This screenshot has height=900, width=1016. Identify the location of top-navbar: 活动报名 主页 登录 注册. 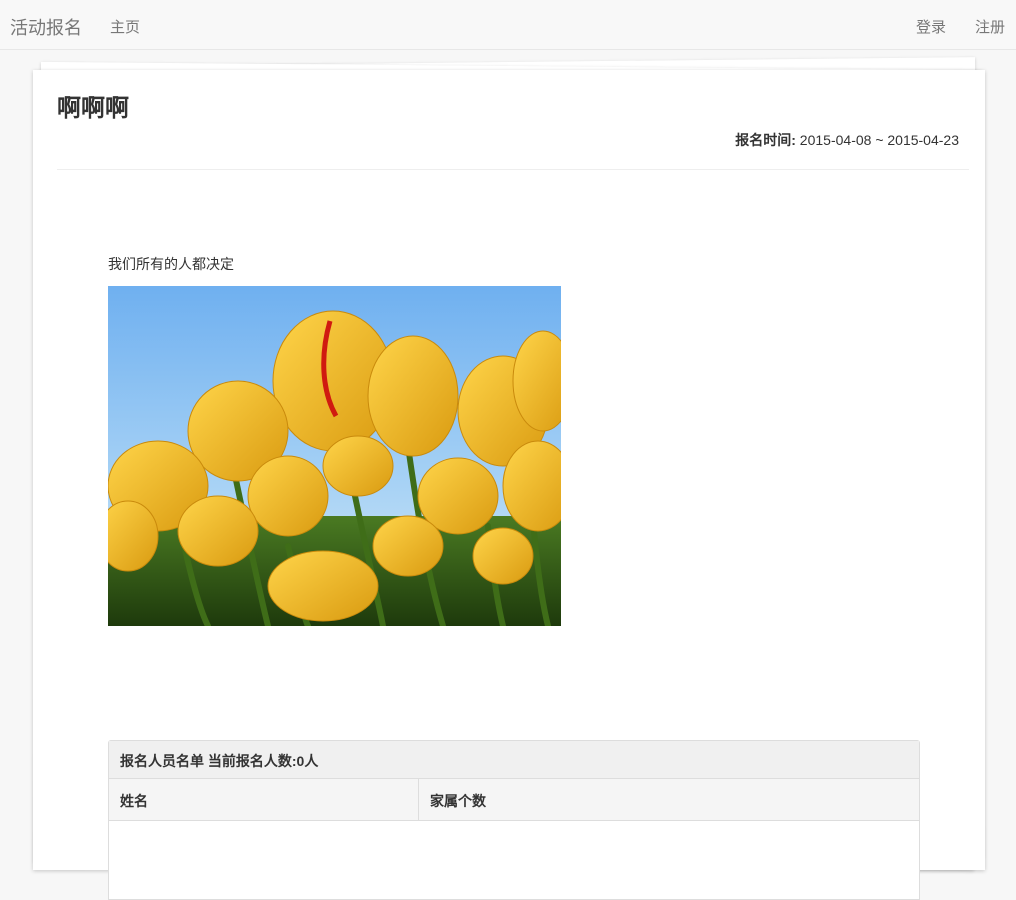
(508, 25).